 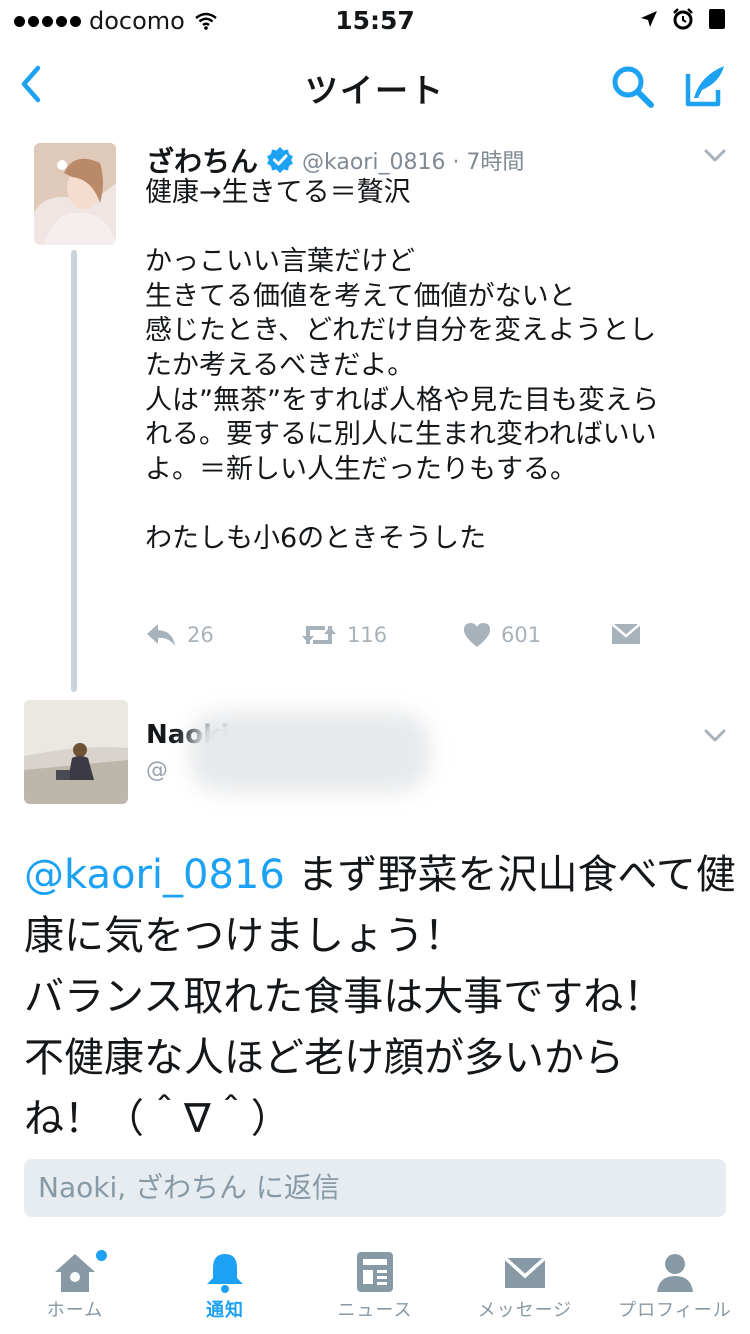 What do you see at coordinates (367, 635) in the screenshot?
I see `retweet-count: 116` at bounding box center [367, 635].